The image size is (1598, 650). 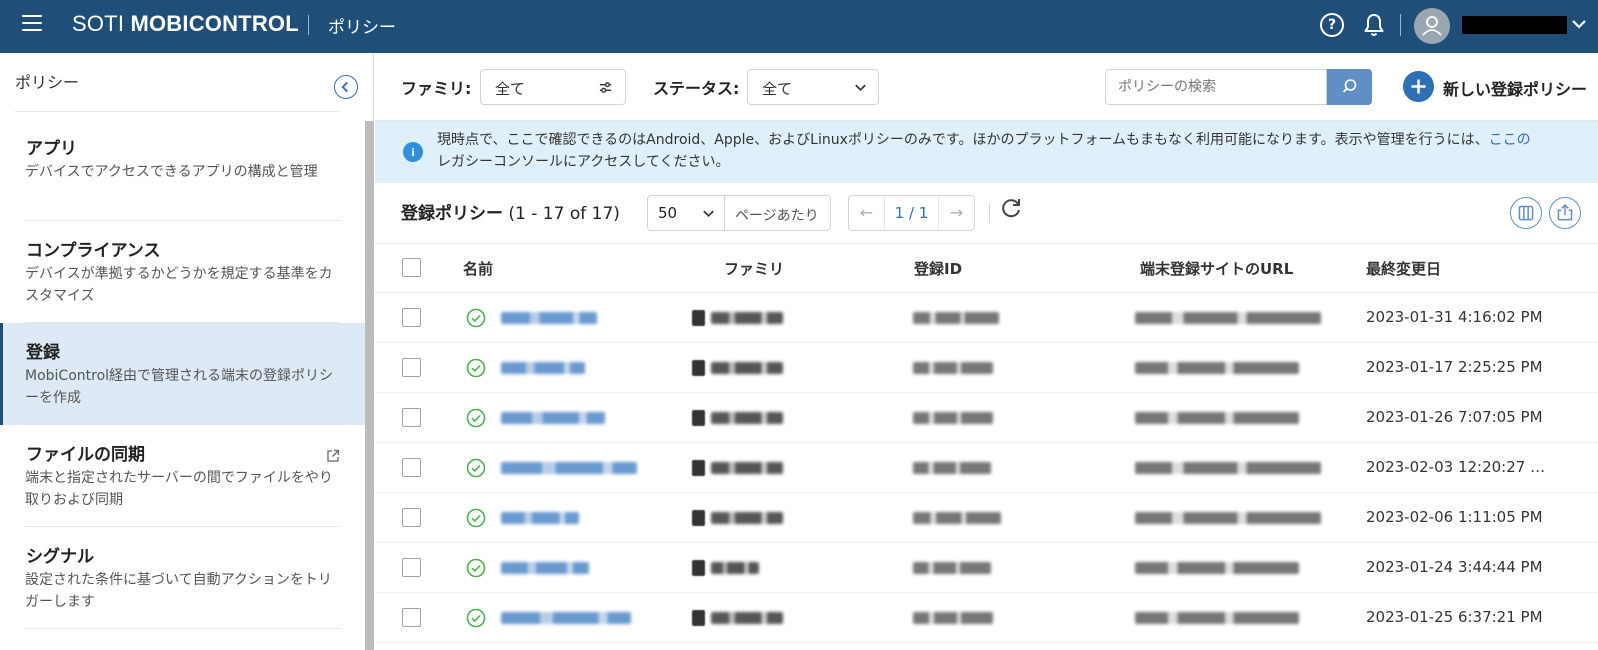 I want to click on sidebar-item-enrollment: 登録 MobiControl経由で管理される端末の登録ポリシーを作成, so click(x=182, y=374).